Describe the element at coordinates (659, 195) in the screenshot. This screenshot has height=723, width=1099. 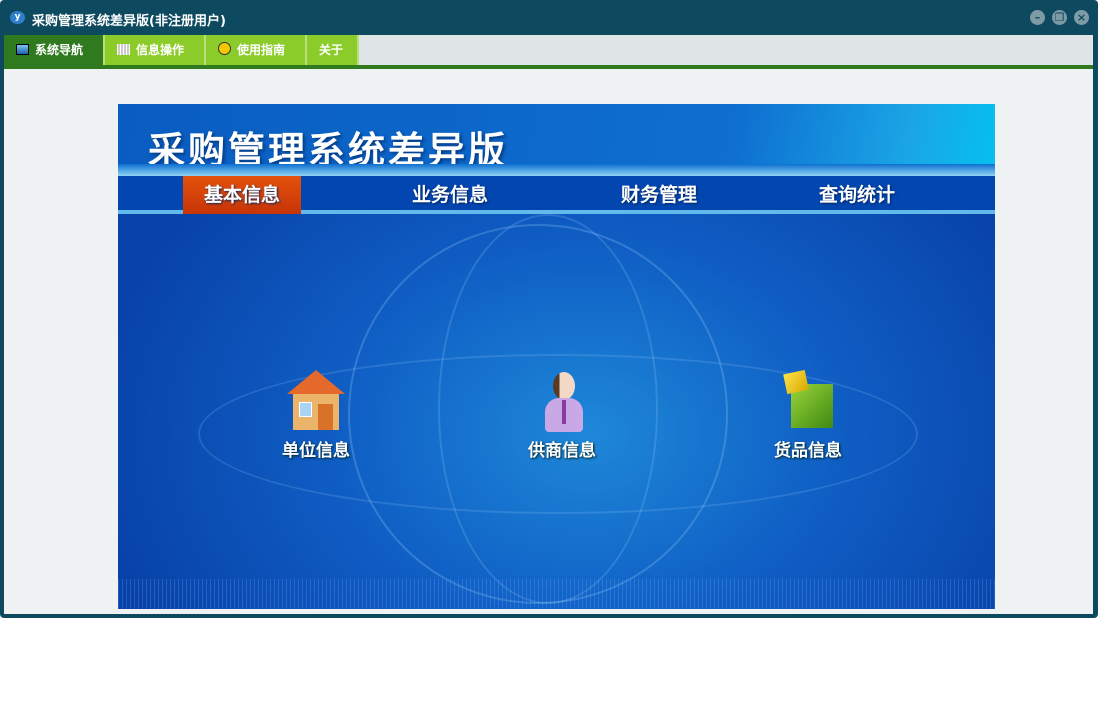
I see `nav-finance: 财务管理` at that location.